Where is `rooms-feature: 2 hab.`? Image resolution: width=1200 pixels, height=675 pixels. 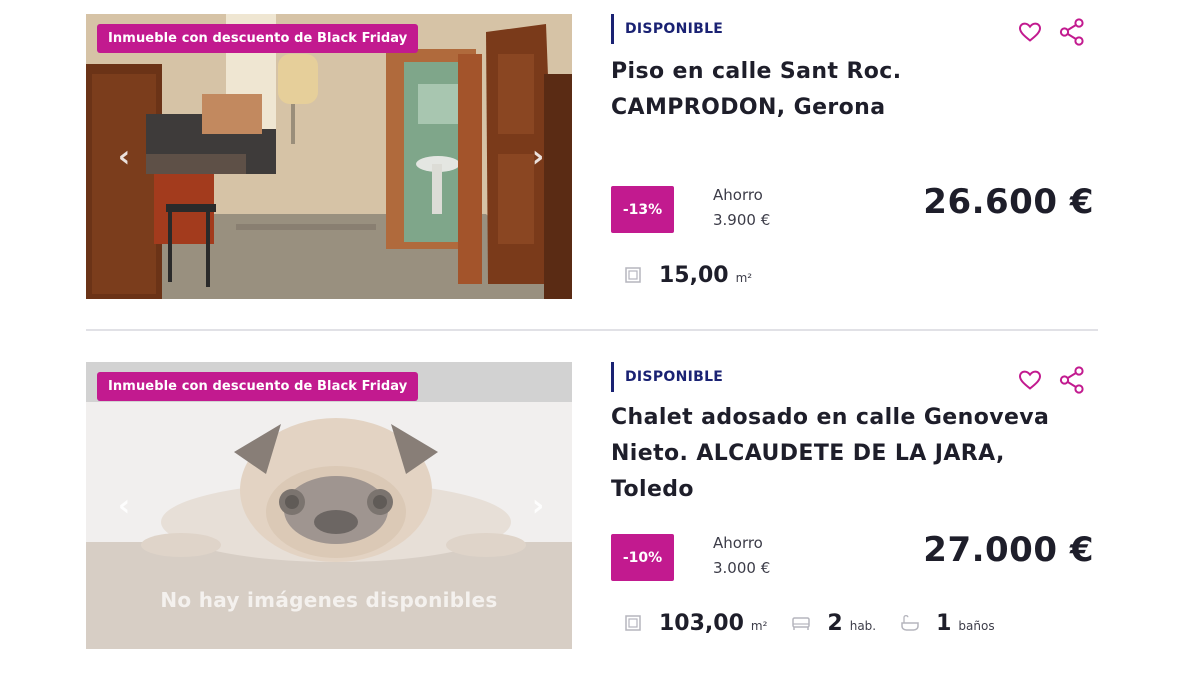 rooms-feature: 2 hab. is located at coordinates (833, 623).